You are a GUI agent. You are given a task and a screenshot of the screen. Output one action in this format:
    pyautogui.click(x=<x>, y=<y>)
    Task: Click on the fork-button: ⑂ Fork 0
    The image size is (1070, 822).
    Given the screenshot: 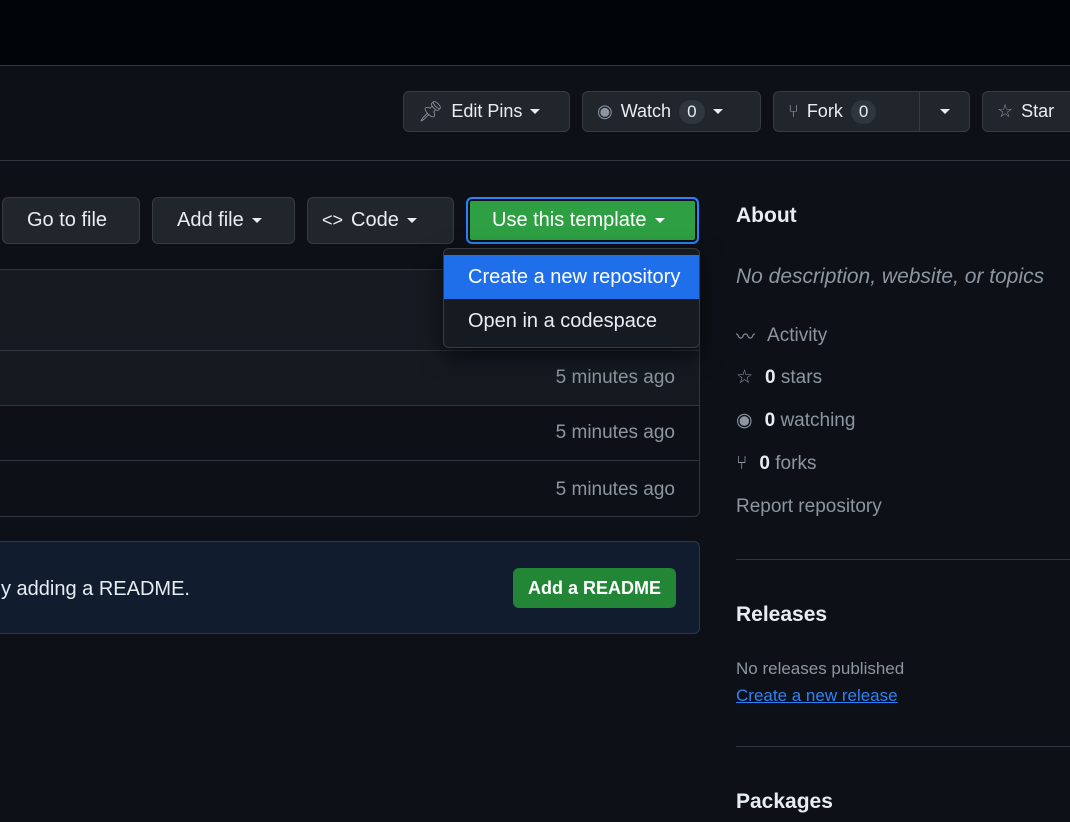 What is the action you would take?
    pyautogui.click(x=871, y=111)
    